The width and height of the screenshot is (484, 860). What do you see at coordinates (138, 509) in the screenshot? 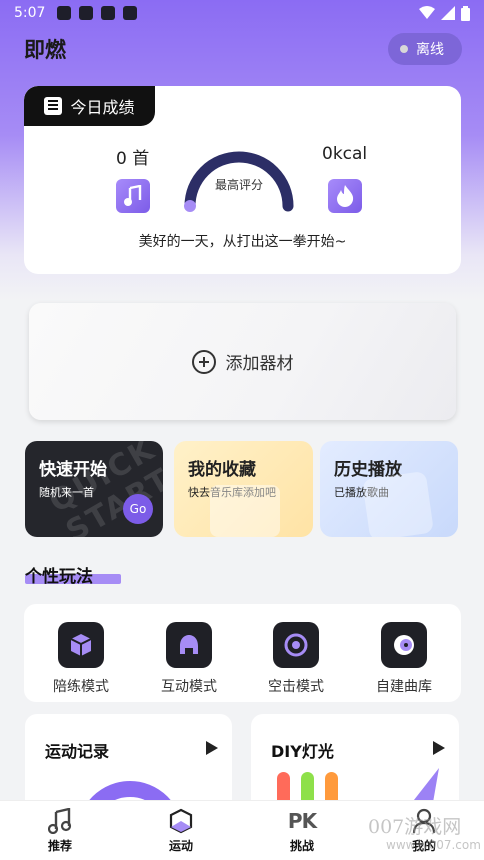
I see `go-button: Go` at bounding box center [138, 509].